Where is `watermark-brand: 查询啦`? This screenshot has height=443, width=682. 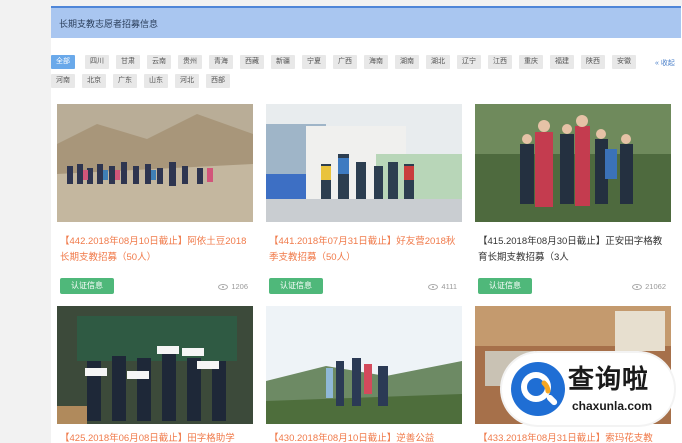
watermark-brand: 查询啦 is located at coordinates (609, 380).